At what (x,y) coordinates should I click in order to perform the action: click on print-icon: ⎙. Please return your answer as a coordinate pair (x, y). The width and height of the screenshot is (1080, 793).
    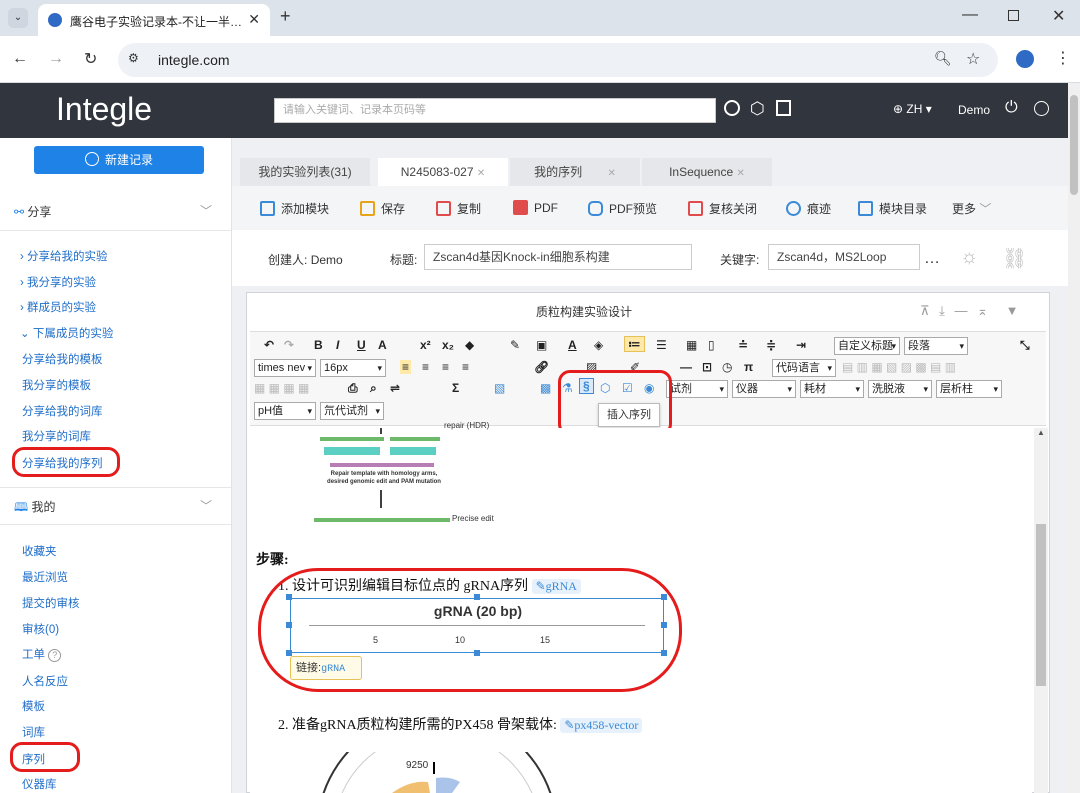
    Looking at the image, I should click on (353, 388).